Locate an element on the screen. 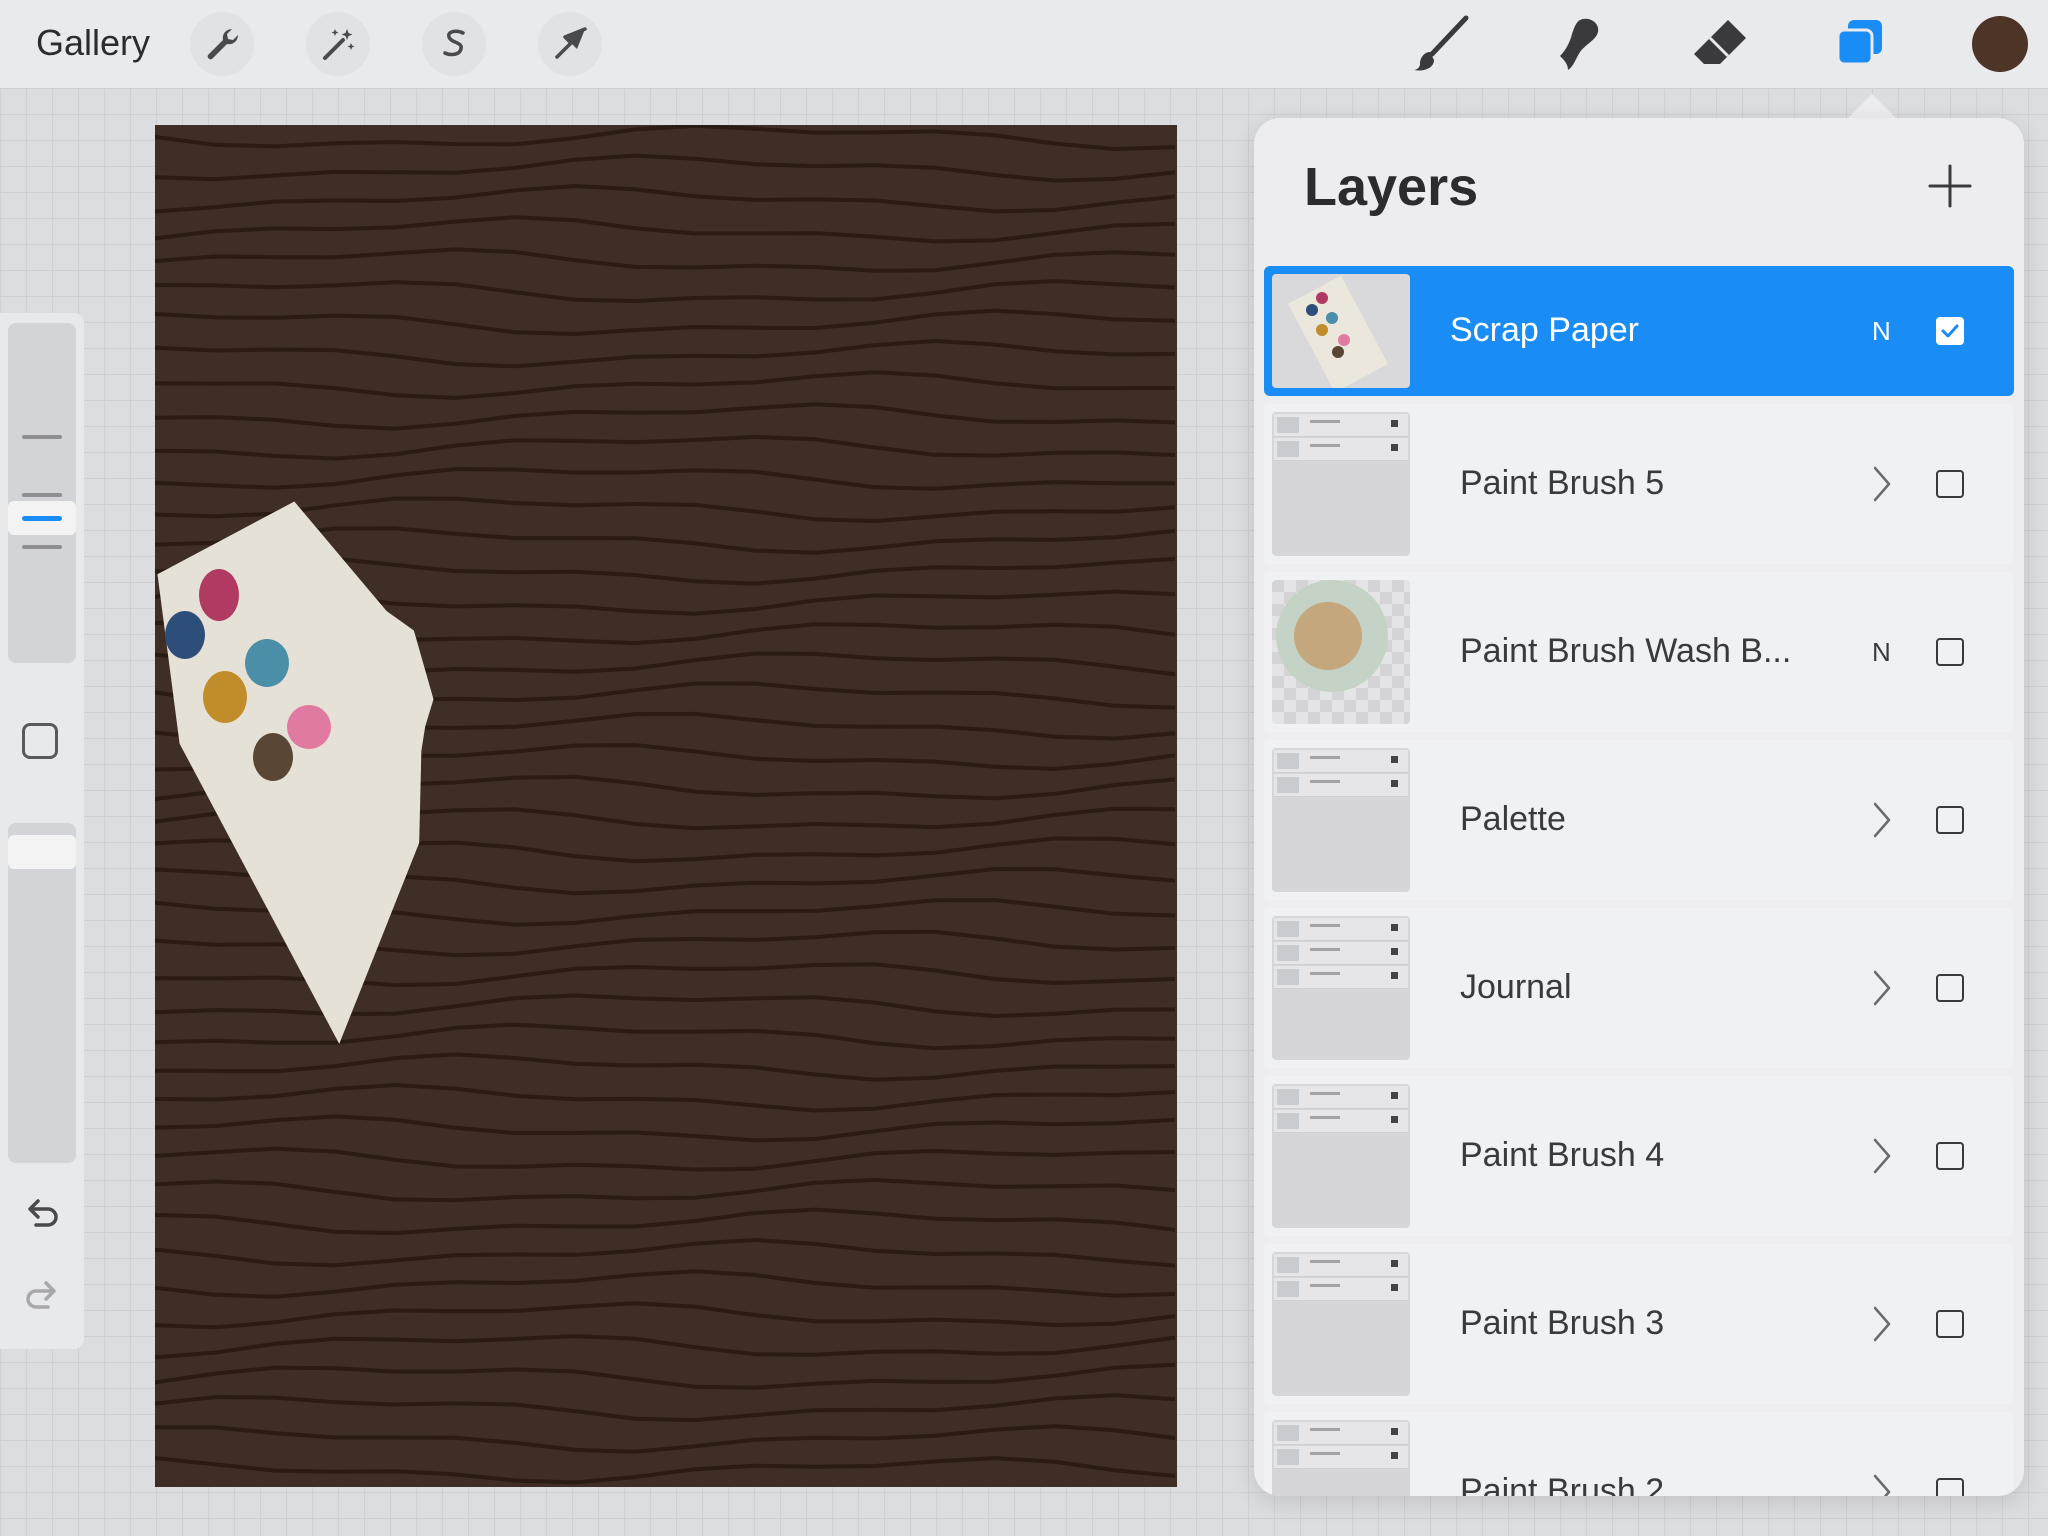 This screenshot has width=2048, height=1536. slider-thumb-indicator is located at coordinates (42, 518).